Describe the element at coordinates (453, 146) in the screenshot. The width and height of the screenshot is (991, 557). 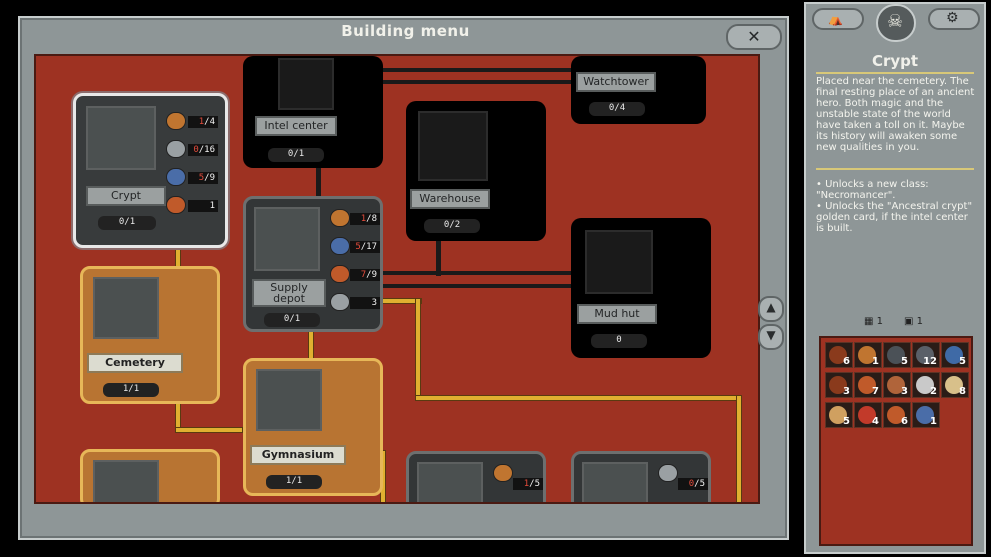
I see `warehouse-thumbnail` at that location.